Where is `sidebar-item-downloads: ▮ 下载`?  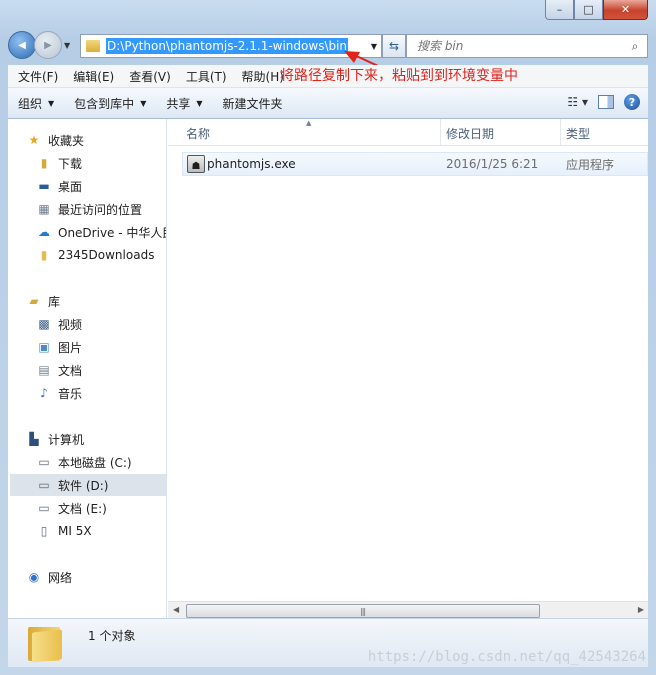
sidebar-item-downloads: ▮ 下载 is located at coordinates (59, 163).